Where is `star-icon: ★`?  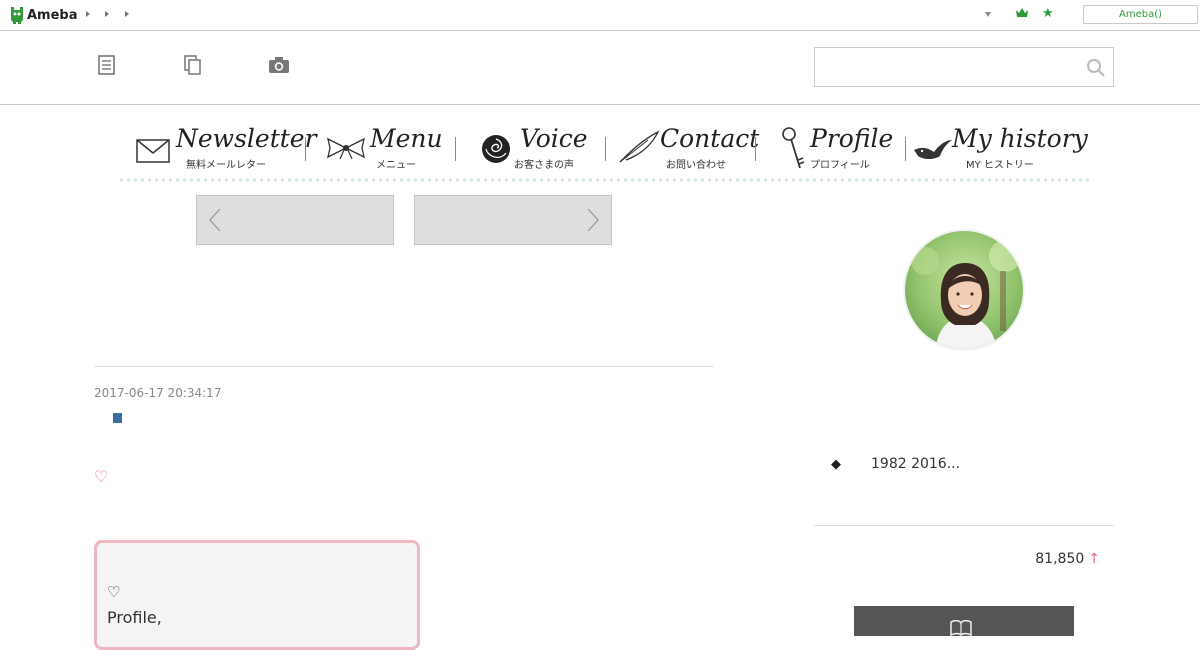 star-icon: ★ is located at coordinates (1048, 13).